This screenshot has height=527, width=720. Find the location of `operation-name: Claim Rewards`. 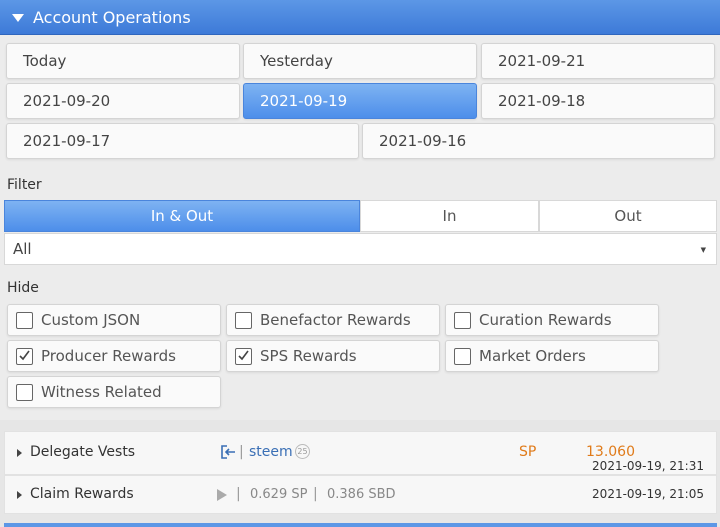

operation-name: Claim Rewards is located at coordinates (82, 494).